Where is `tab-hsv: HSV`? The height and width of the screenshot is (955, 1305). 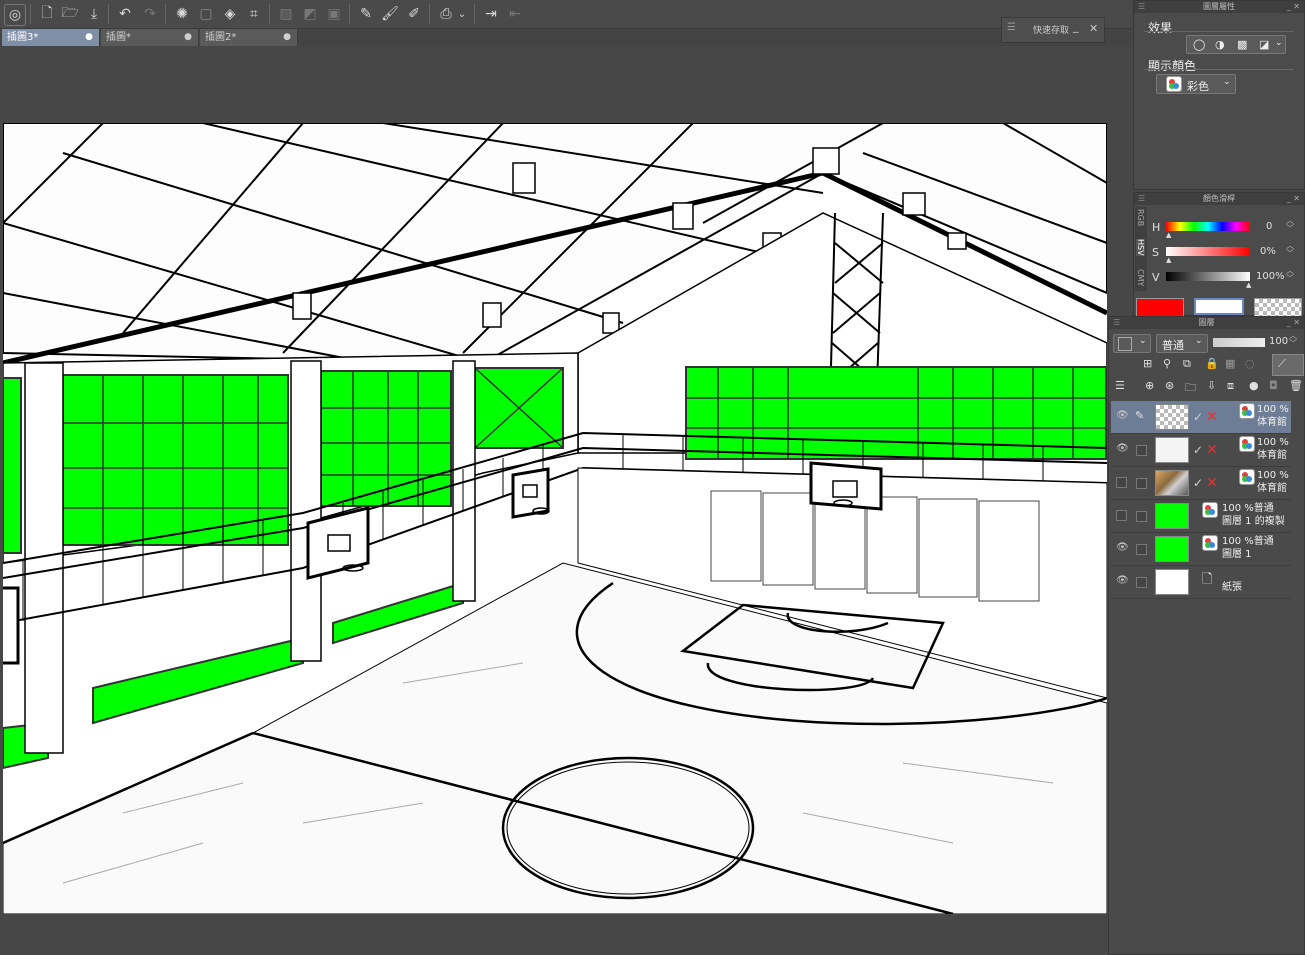 tab-hsv: HSV is located at coordinates (1140, 247).